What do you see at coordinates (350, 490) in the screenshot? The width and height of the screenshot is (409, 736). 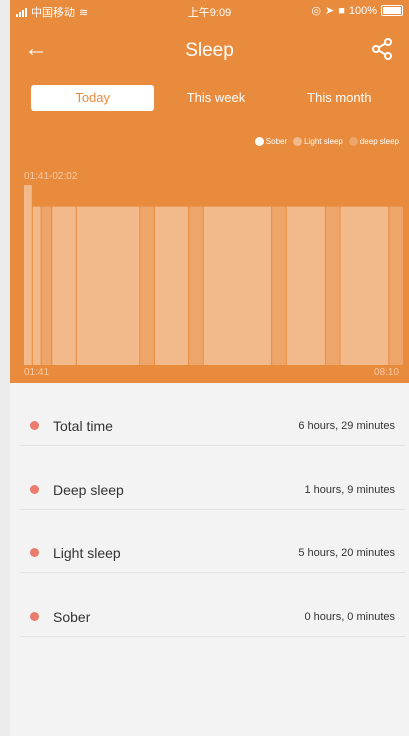 I see `summary-value: 1 hours, 9 minutes` at bounding box center [350, 490].